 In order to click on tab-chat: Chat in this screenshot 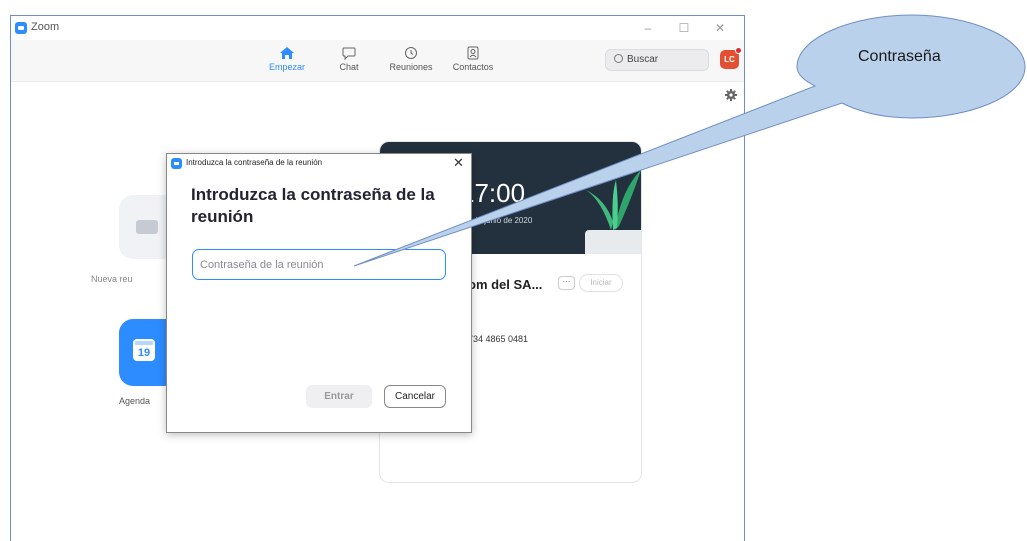, I will do `click(349, 59)`.